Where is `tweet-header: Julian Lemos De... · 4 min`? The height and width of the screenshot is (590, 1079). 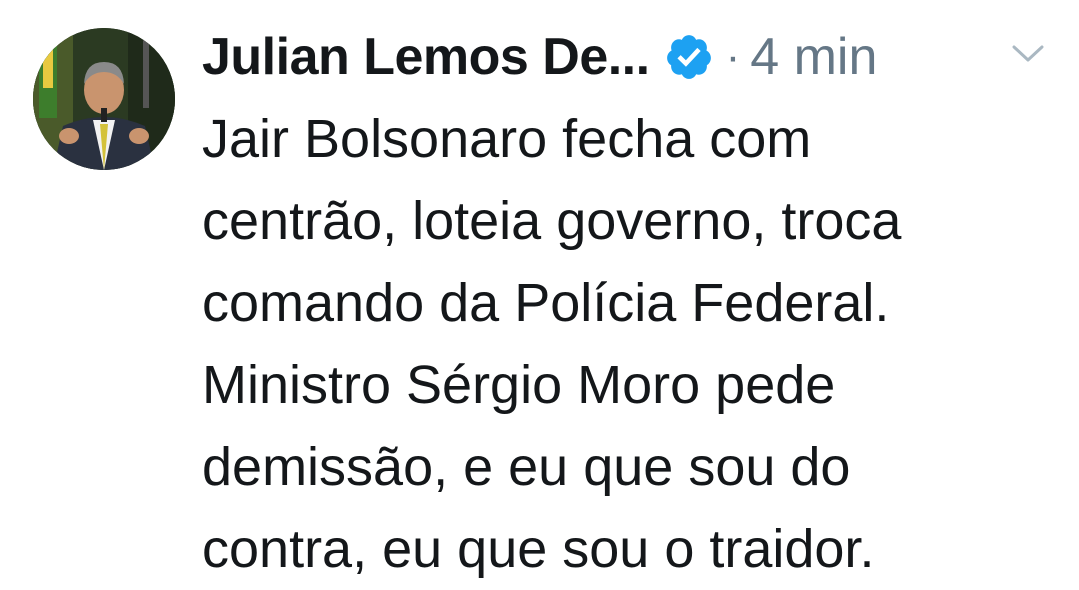
tweet-header: Julian Lemos De... · 4 min is located at coordinates (539, 57).